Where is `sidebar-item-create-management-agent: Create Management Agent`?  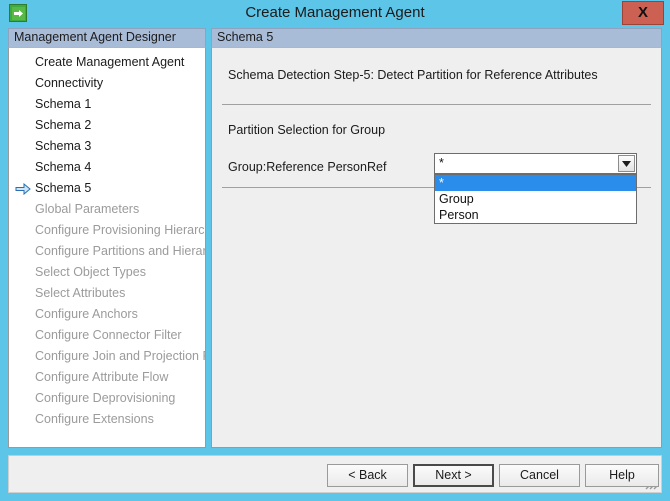
sidebar-item-create-management-agent: Create Management Agent is located at coordinates (107, 62).